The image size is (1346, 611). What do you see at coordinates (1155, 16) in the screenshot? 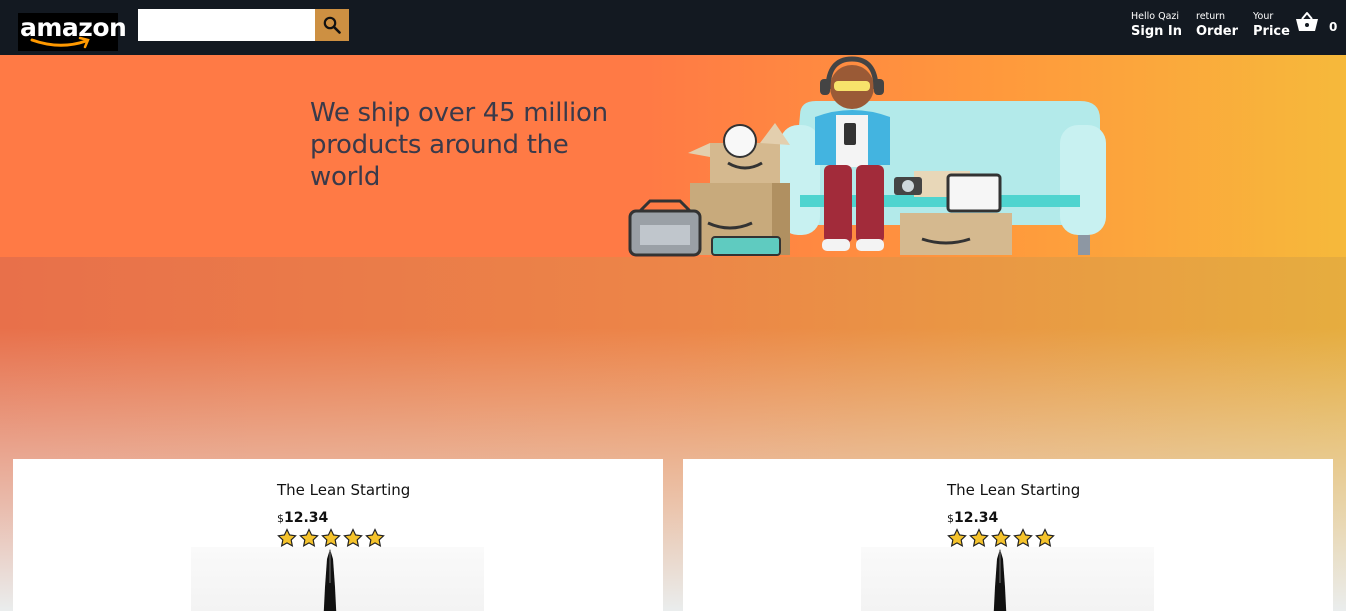
I see `nav-sign-in-greeting: Hello Qazi` at bounding box center [1155, 16].